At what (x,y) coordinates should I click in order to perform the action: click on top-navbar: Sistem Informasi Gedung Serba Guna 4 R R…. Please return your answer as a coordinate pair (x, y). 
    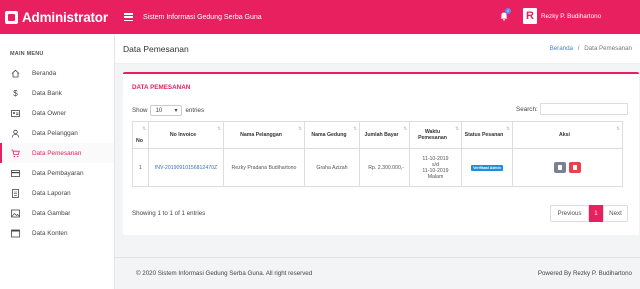
    Looking at the image, I should click on (377, 17).